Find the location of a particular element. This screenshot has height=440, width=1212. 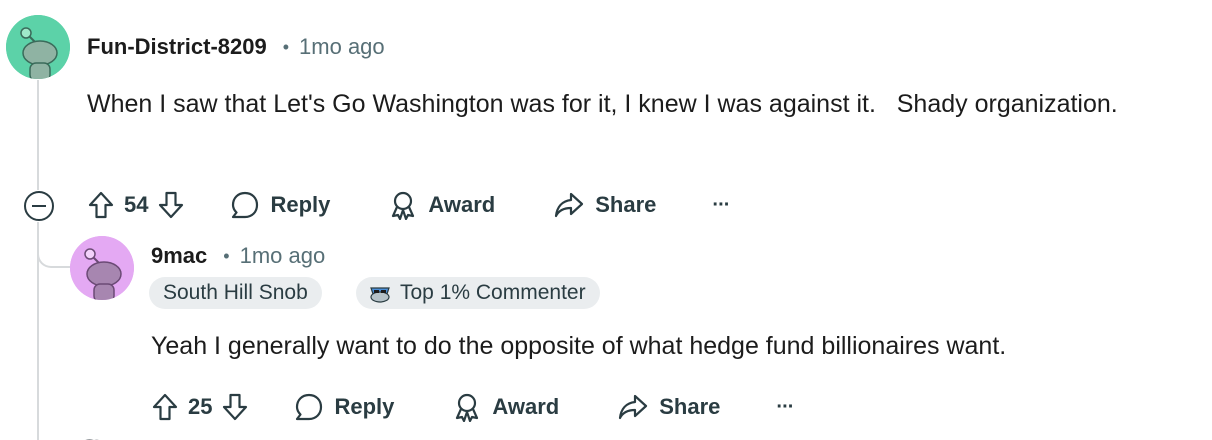

user-flair-text: South Hill Snob is located at coordinates (235, 292).